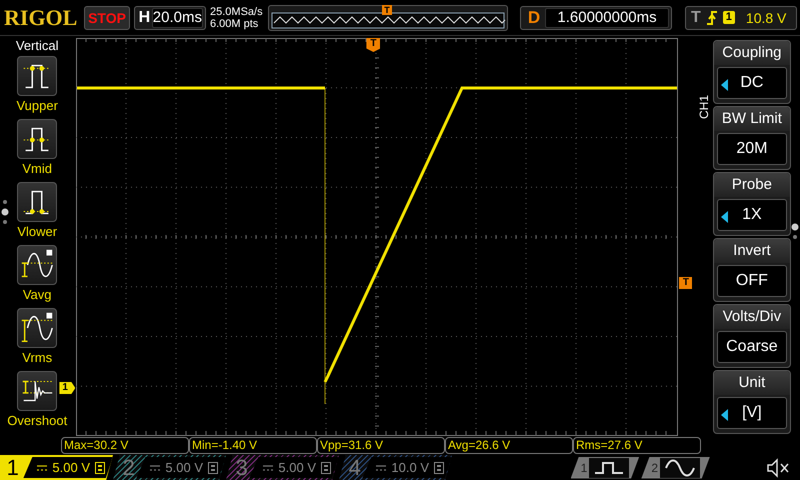 The width and height of the screenshot is (800, 480). Describe the element at coordinates (509, 445) in the screenshot. I see `measurement-readout: Avg=26.6 V` at that location.